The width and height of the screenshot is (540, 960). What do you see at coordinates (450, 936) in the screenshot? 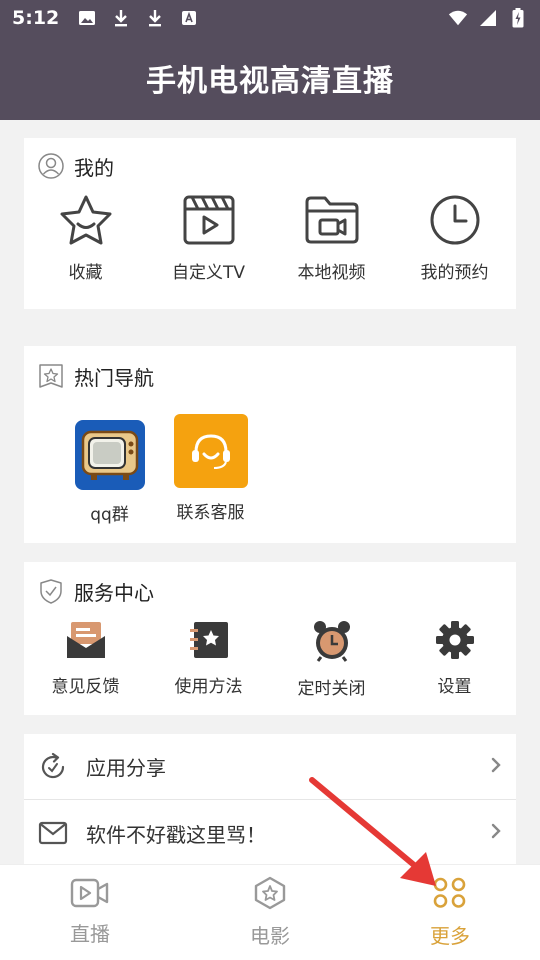
I see `nav-more-label: 更多` at bounding box center [450, 936].